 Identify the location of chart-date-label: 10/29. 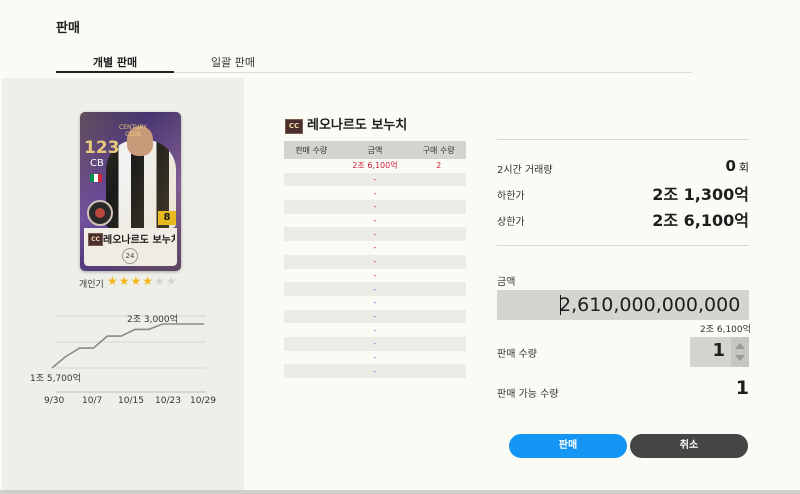
(203, 401).